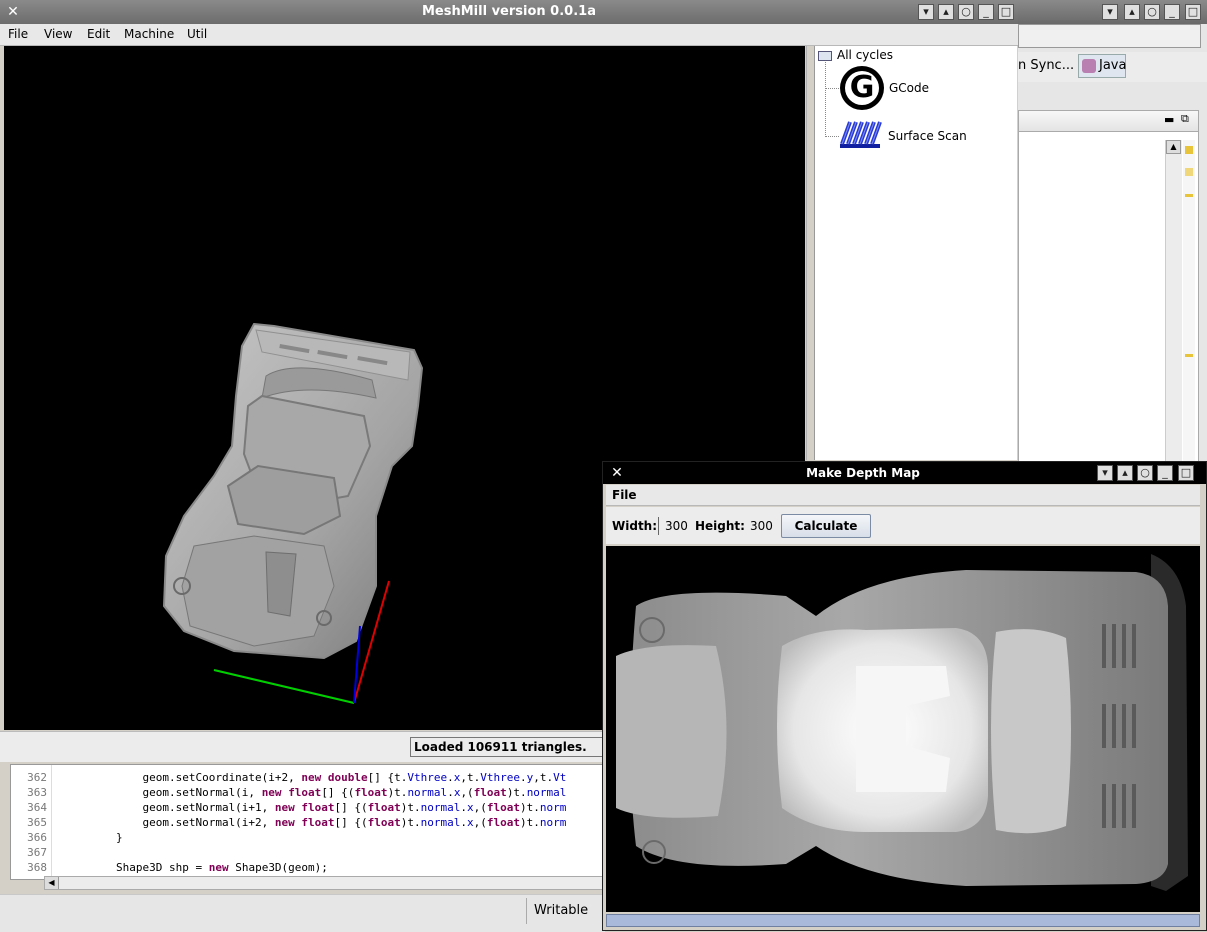  Describe the element at coordinates (37, 792) in the screenshot. I see `line-number: 363` at that location.